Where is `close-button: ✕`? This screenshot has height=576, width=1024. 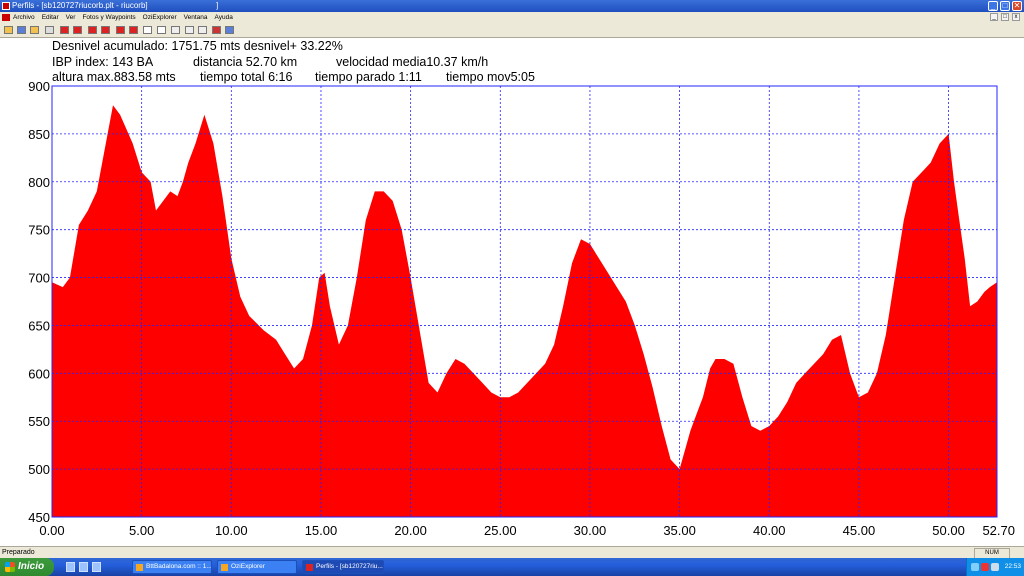
close-button: ✕ is located at coordinates (1017, 6).